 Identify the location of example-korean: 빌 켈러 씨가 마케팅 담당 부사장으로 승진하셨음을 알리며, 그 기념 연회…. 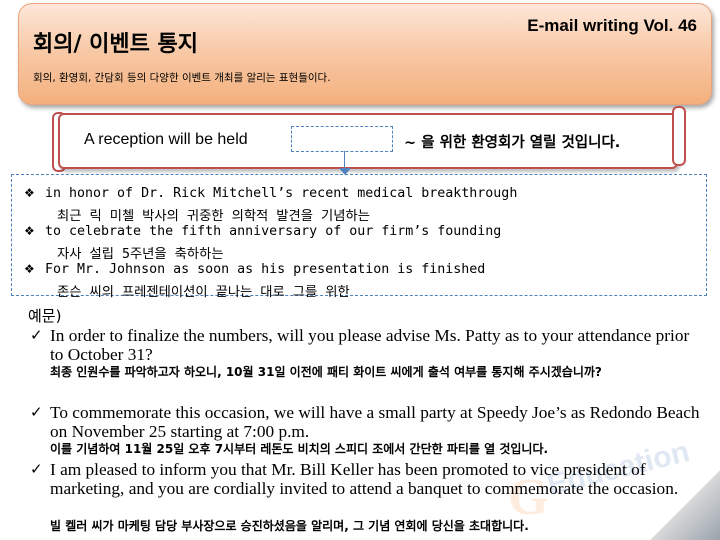
(289, 526).